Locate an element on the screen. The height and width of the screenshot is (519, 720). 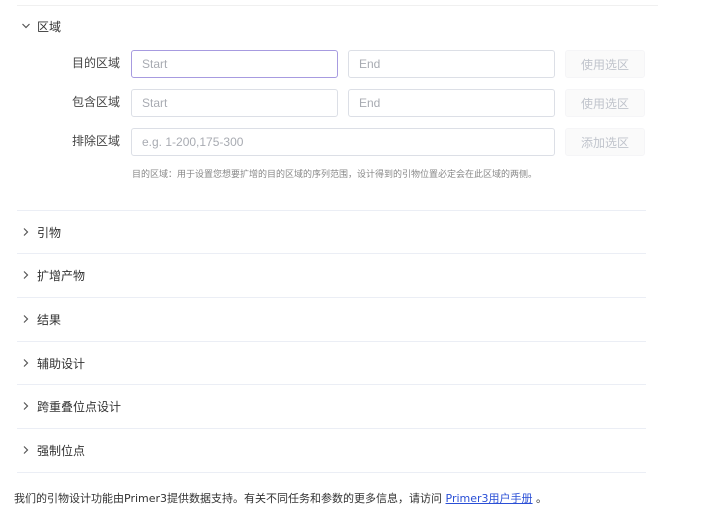
section-header-assist: 辅助设计 is located at coordinates (52, 363).